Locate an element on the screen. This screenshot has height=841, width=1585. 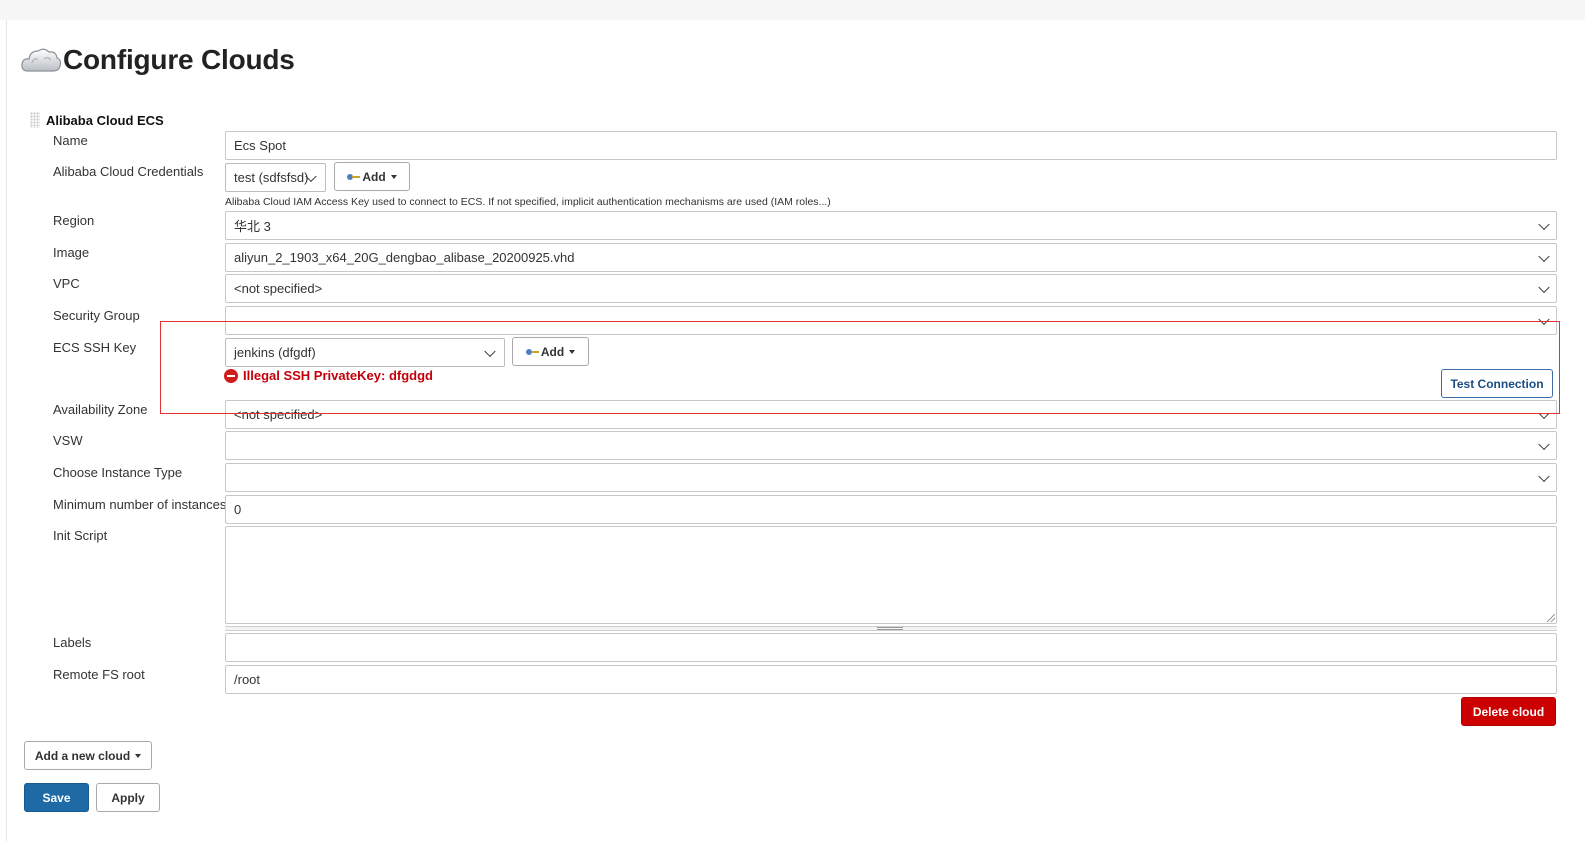
min-instances-input: 0 is located at coordinates (891, 509).